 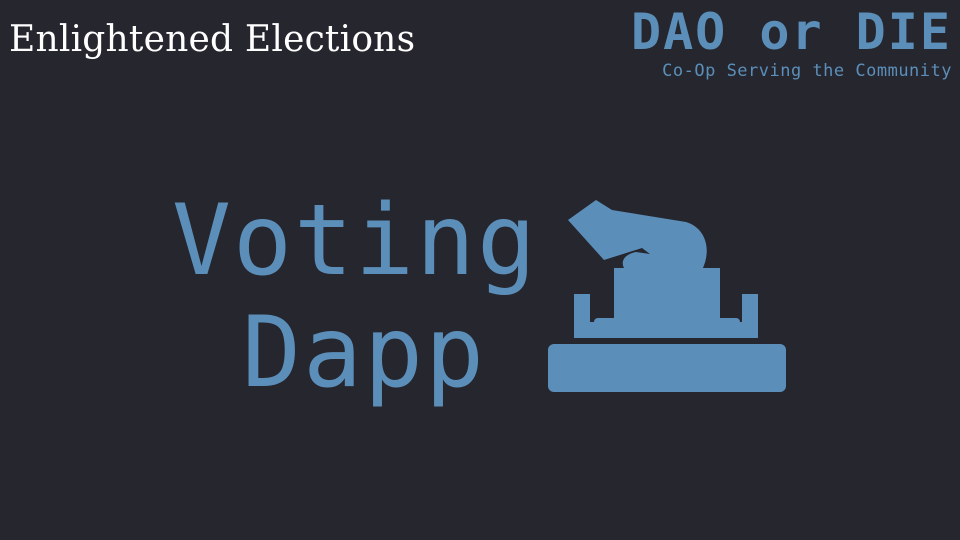 What do you see at coordinates (355, 241) in the screenshot?
I see `hero-line-voting: Voting` at bounding box center [355, 241].